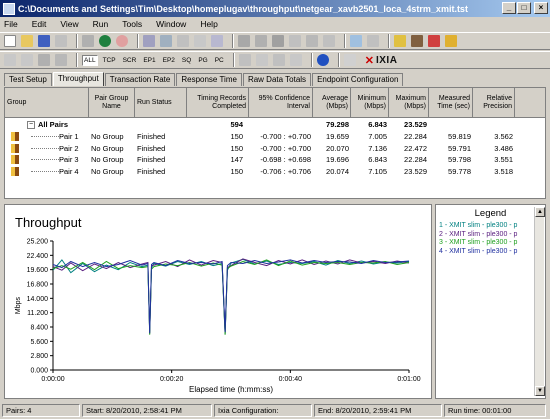 This screenshot has width=550, height=419. What do you see at coordinates (27, 60) in the screenshot?
I see `forward-icon` at bounding box center [27, 60].